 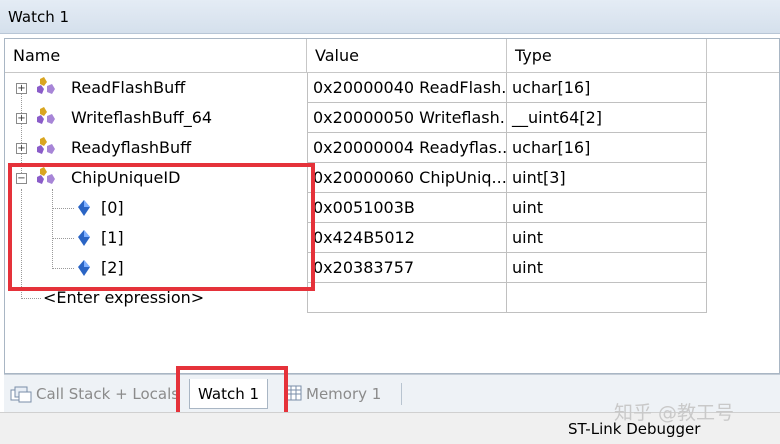 What do you see at coordinates (161, 227) in the screenshot?
I see `highlight-box` at bounding box center [161, 227].